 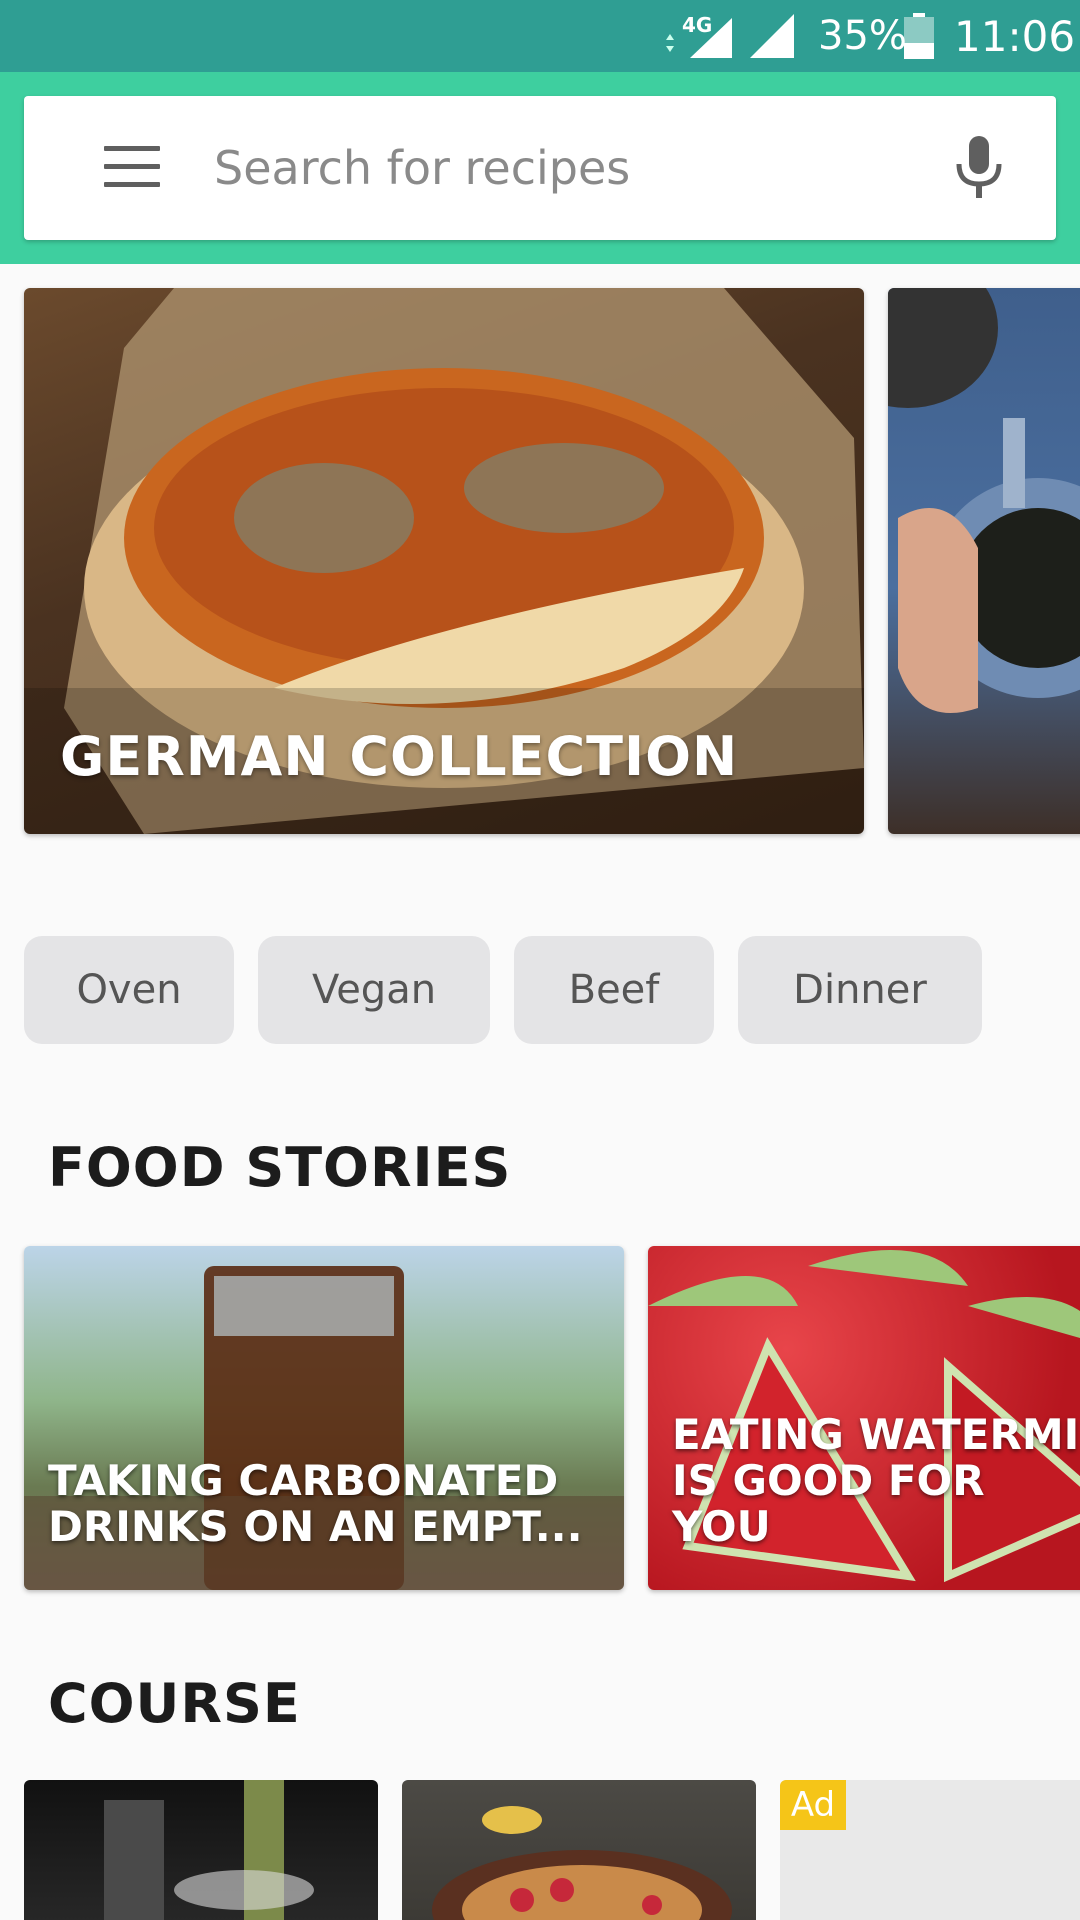 I want to click on course-card-dessert, so click(x=579, y=1850).